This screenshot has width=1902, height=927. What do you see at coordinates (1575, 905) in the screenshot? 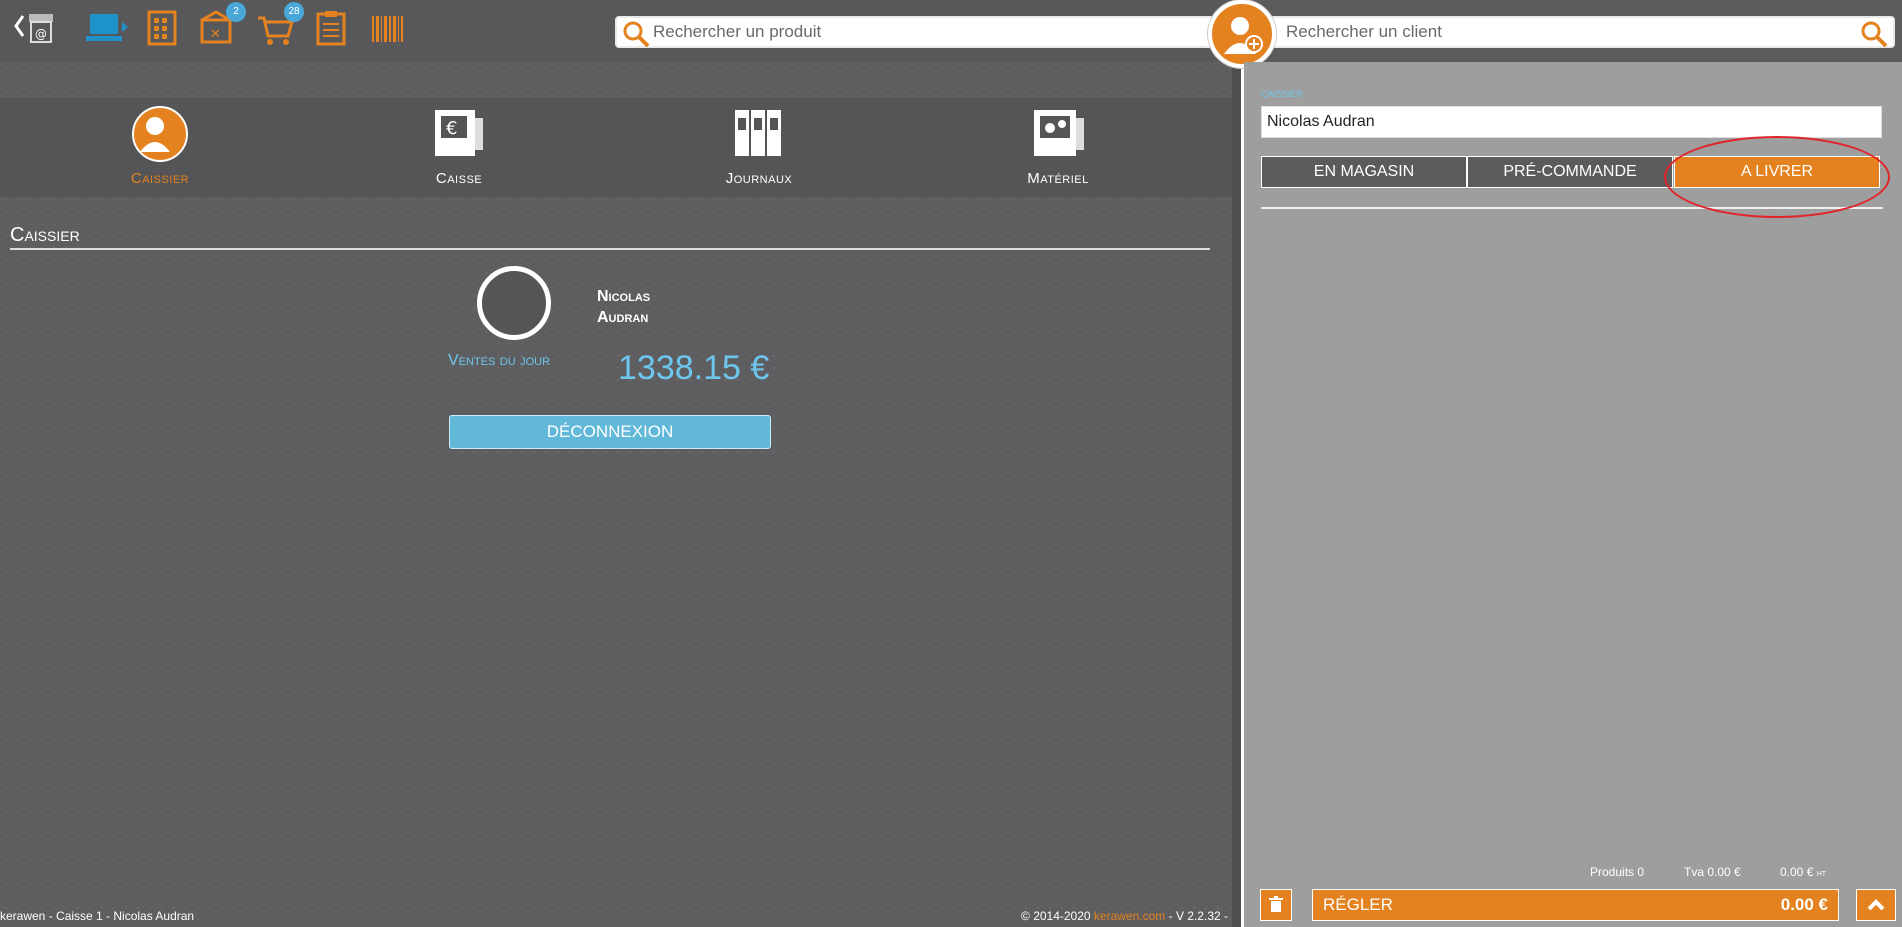
I see `pay-button: RÉGLER 0.00 €` at bounding box center [1575, 905].